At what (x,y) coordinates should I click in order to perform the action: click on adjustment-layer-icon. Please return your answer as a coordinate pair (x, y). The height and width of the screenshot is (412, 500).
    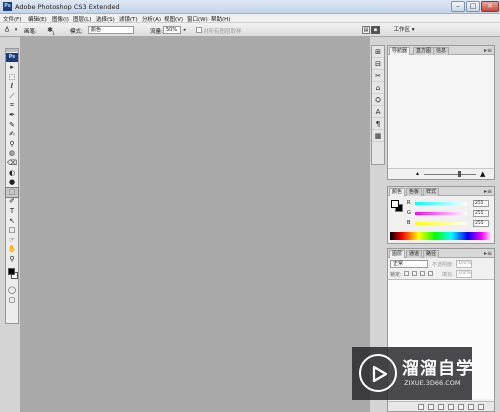
    Looking at the image, I should click on (451, 407).